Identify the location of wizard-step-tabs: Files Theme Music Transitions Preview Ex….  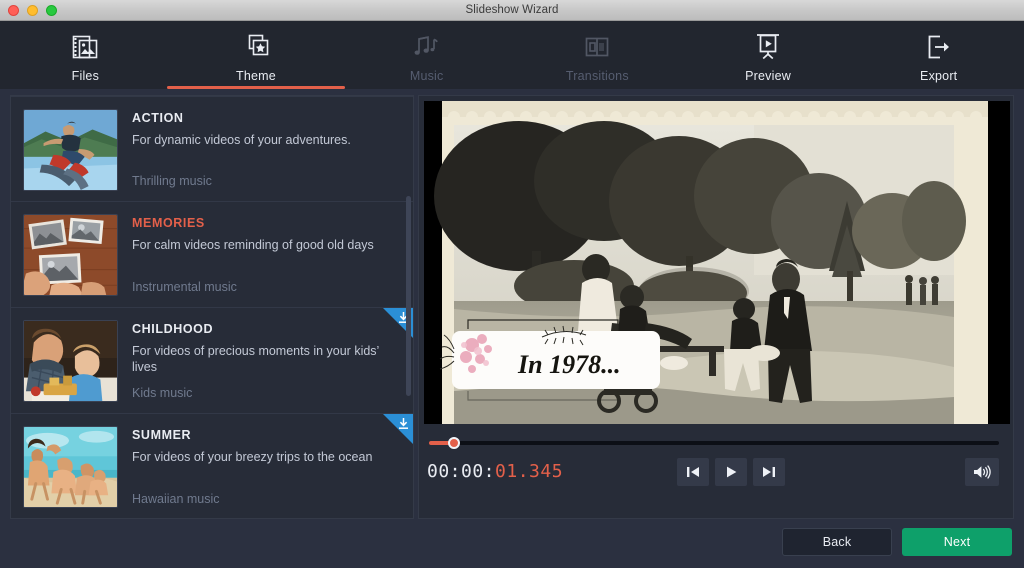
(512, 55).